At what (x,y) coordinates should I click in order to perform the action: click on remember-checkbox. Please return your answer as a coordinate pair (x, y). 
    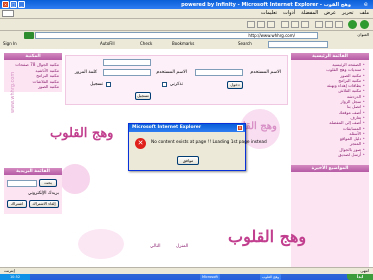
    Looking at the image, I should click on (164, 84).